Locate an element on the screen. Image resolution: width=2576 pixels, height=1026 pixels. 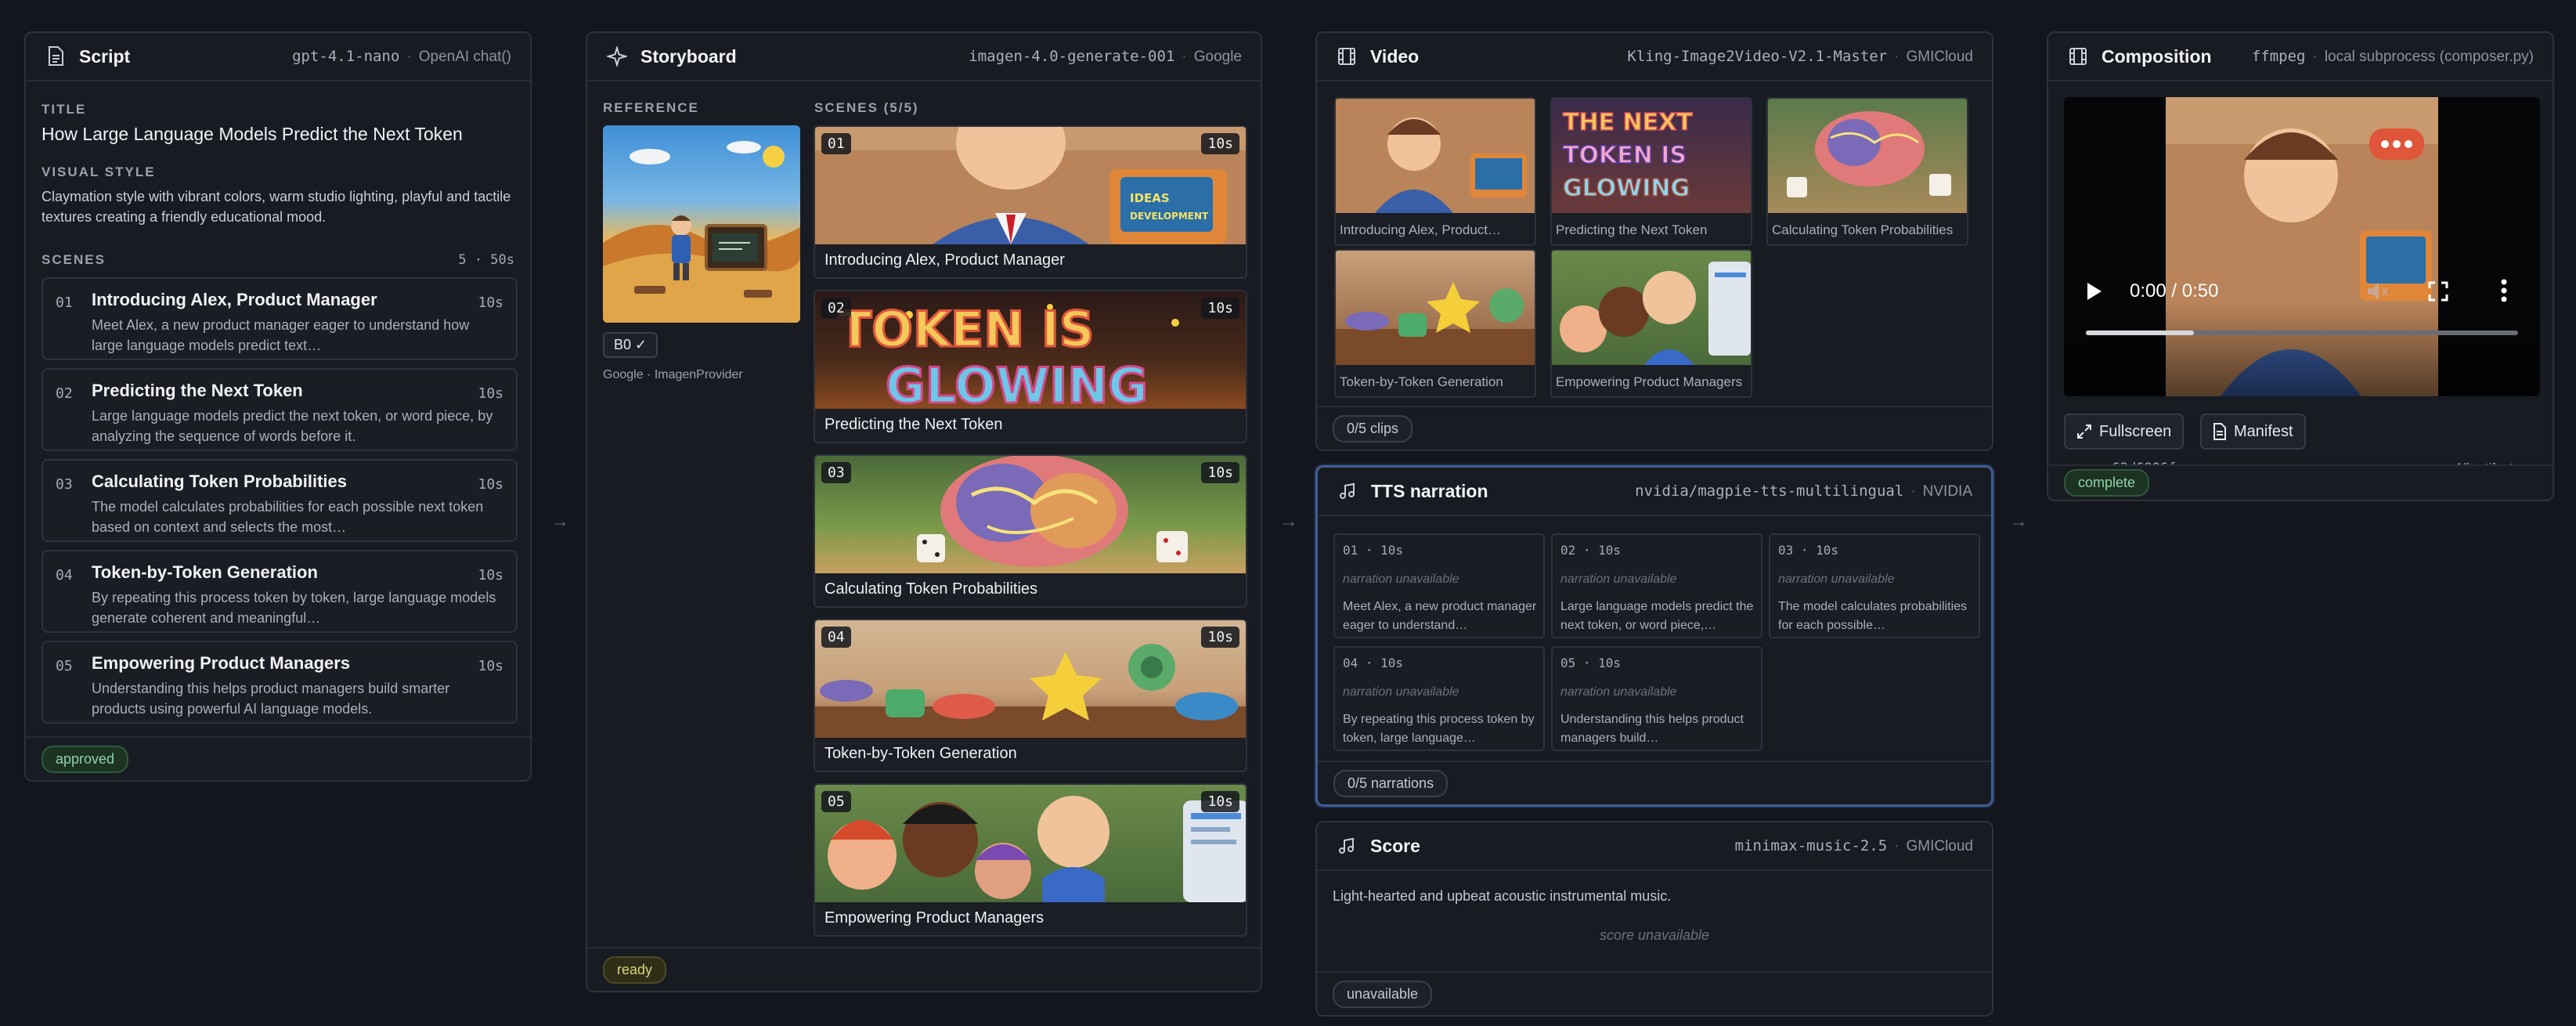
fullscreen-icon is located at coordinates (2438, 293).